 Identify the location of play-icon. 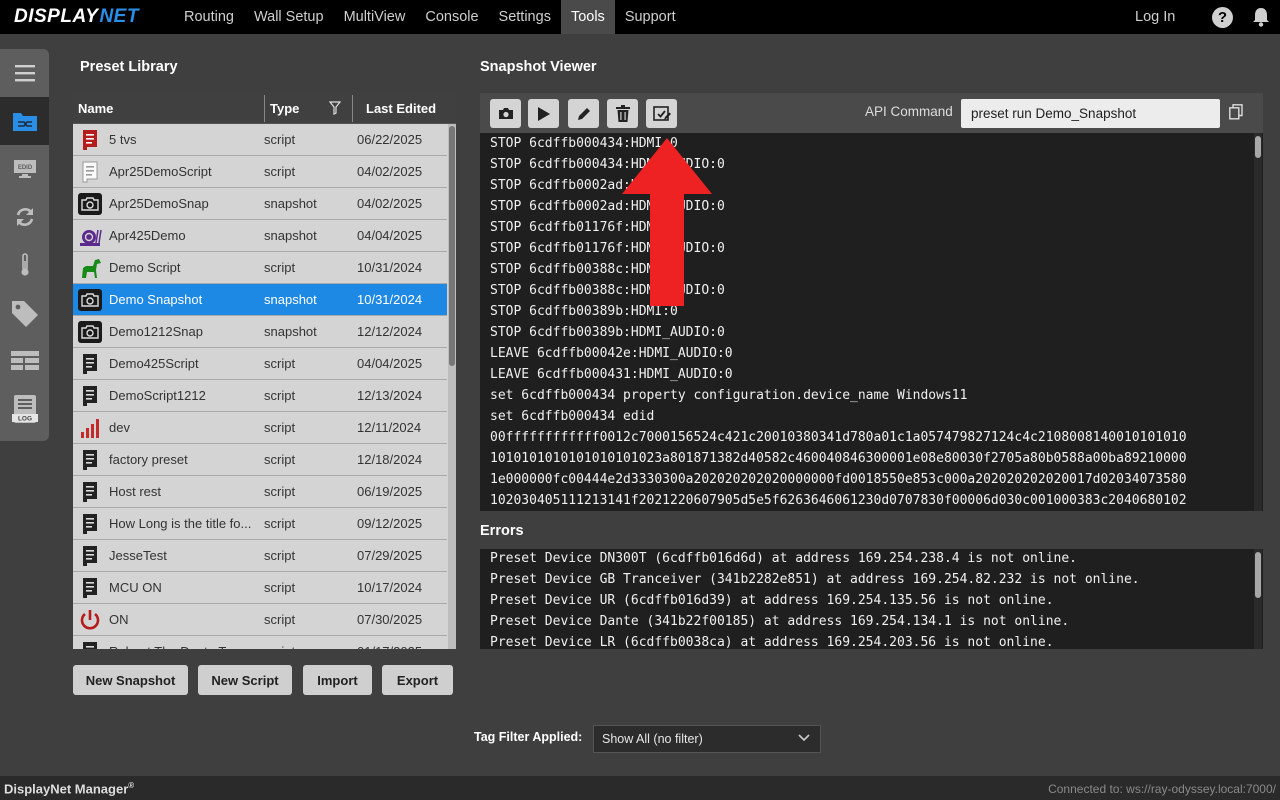
(543, 113).